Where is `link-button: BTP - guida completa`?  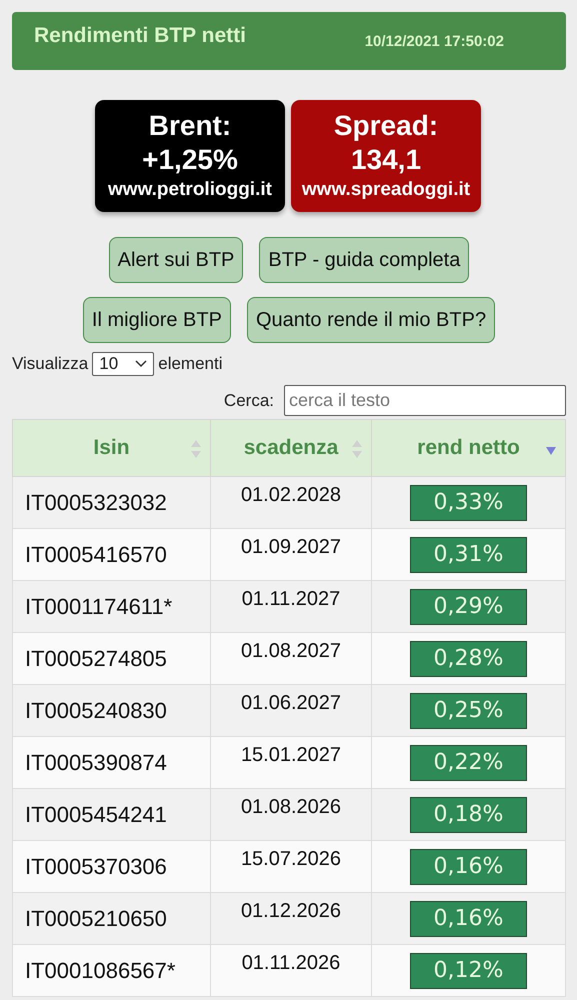 link-button: BTP - guida completa is located at coordinates (364, 260).